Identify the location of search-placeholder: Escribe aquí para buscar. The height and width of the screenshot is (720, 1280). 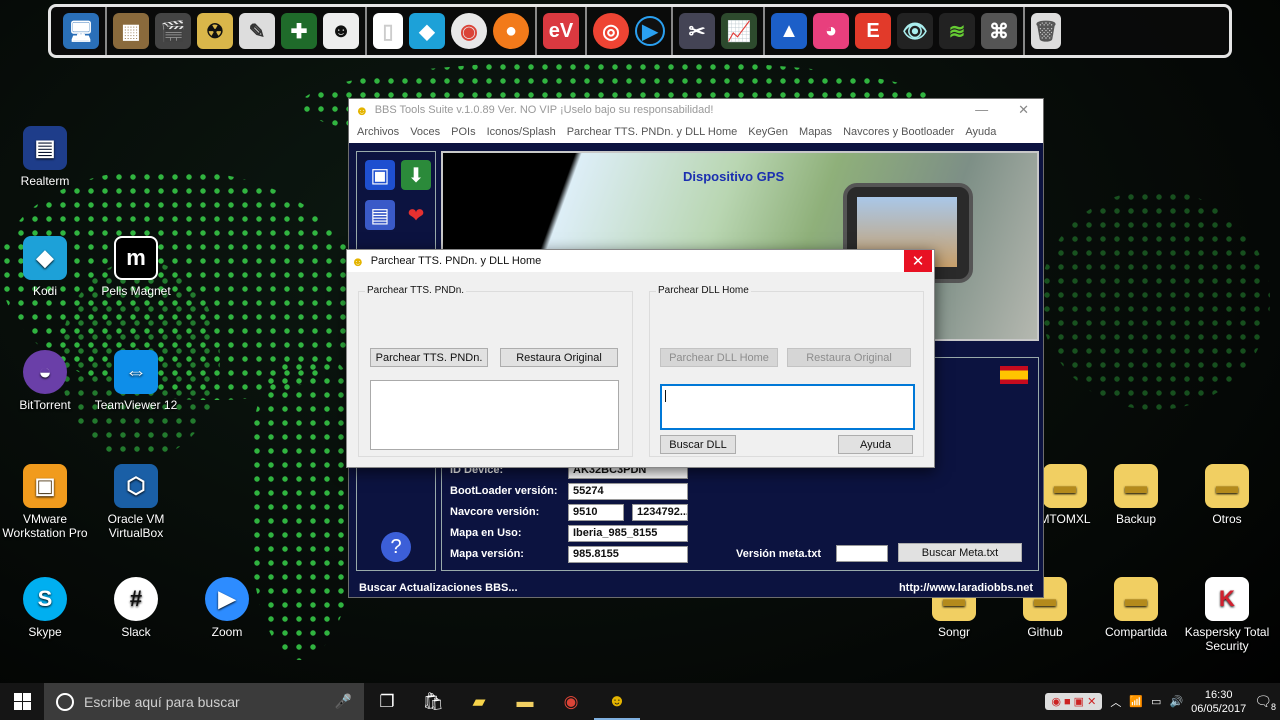
(162, 701).